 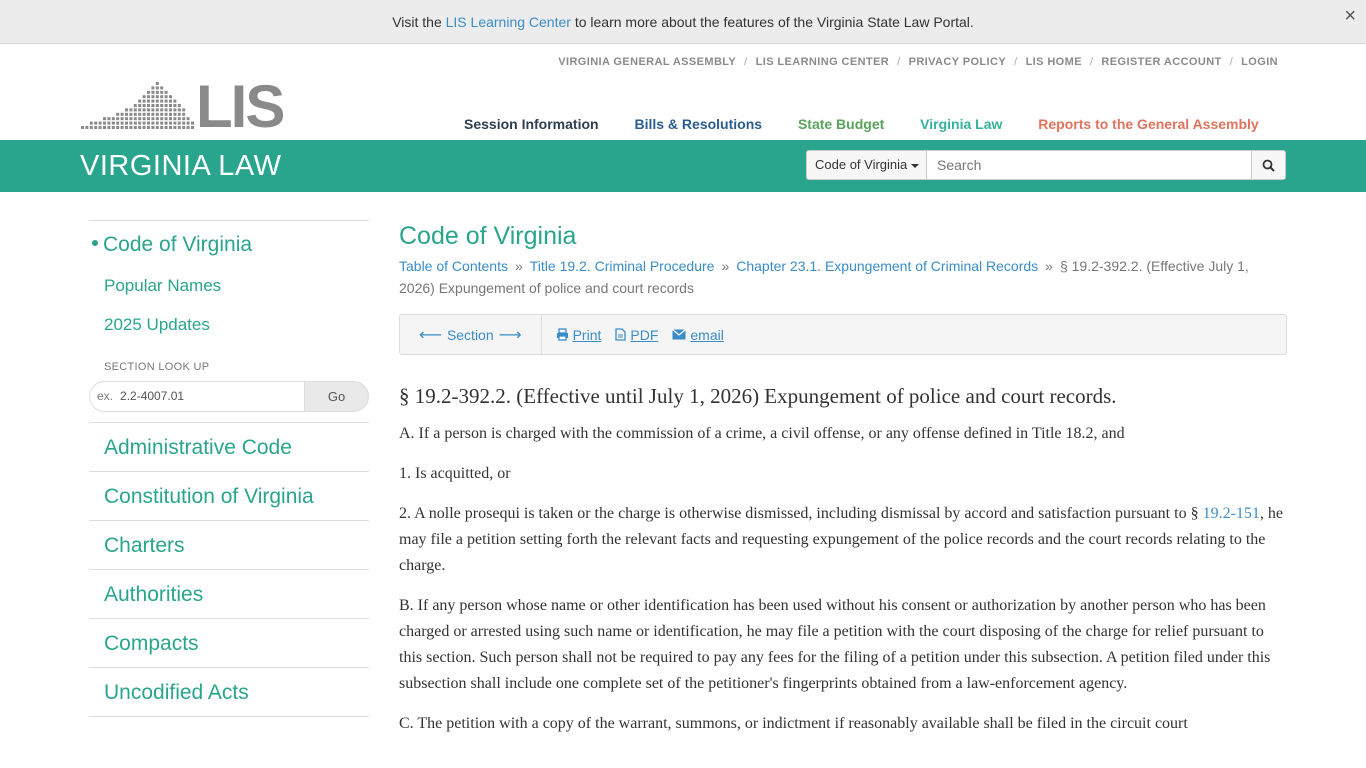 I want to click on print-button: Print, so click(x=579, y=334).